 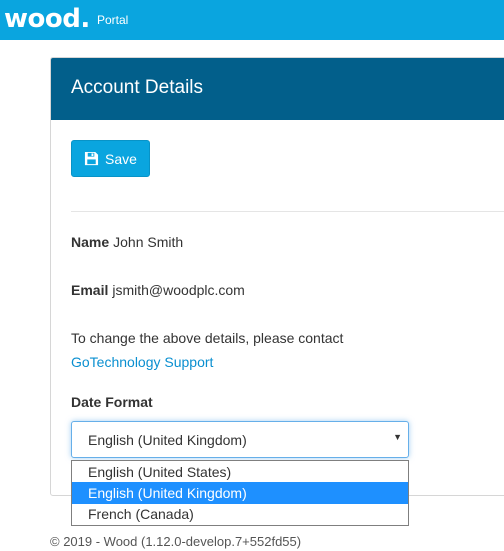 What do you see at coordinates (90, 242) in the screenshot?
I see `name-label: Name` at bounding box center [90, 242].